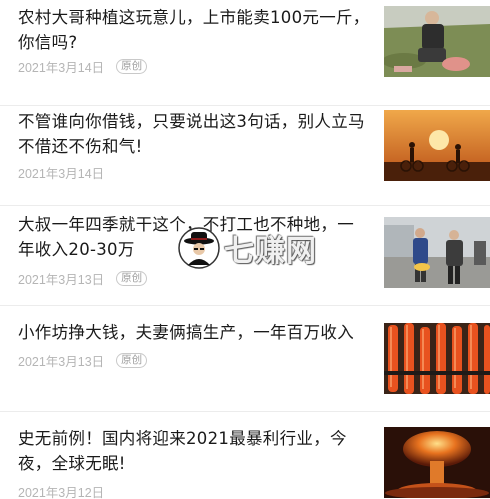 This screenshot has width=490, height=499. I want to click on article-meta: 2021年3月12日, so click(61, 490).